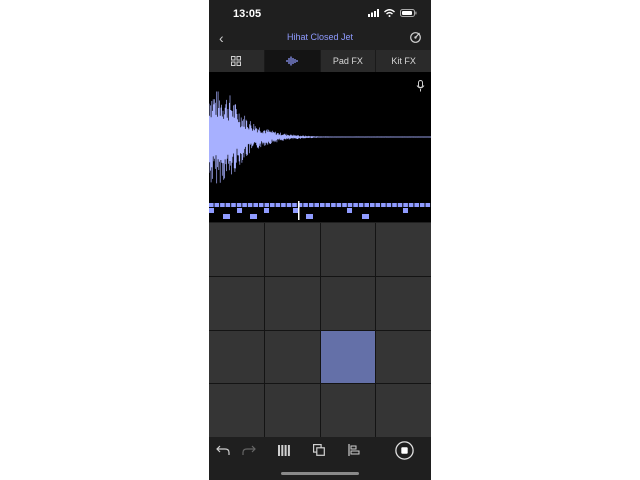  I want to click on sequence-steps, so click(320, 210).